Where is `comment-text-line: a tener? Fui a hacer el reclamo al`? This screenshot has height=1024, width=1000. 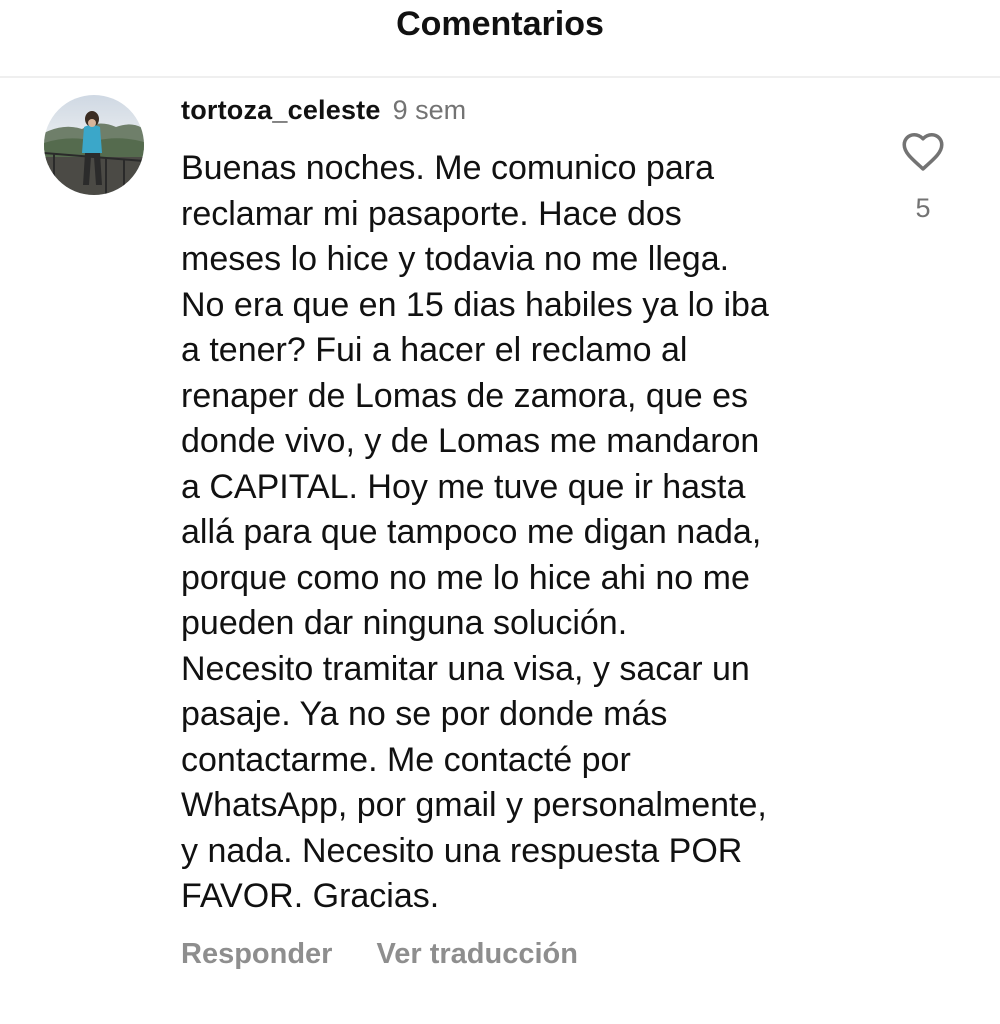
comment-text-line: a tener? Fui a hacer el reclamo al is located at coordinates (434, 350).